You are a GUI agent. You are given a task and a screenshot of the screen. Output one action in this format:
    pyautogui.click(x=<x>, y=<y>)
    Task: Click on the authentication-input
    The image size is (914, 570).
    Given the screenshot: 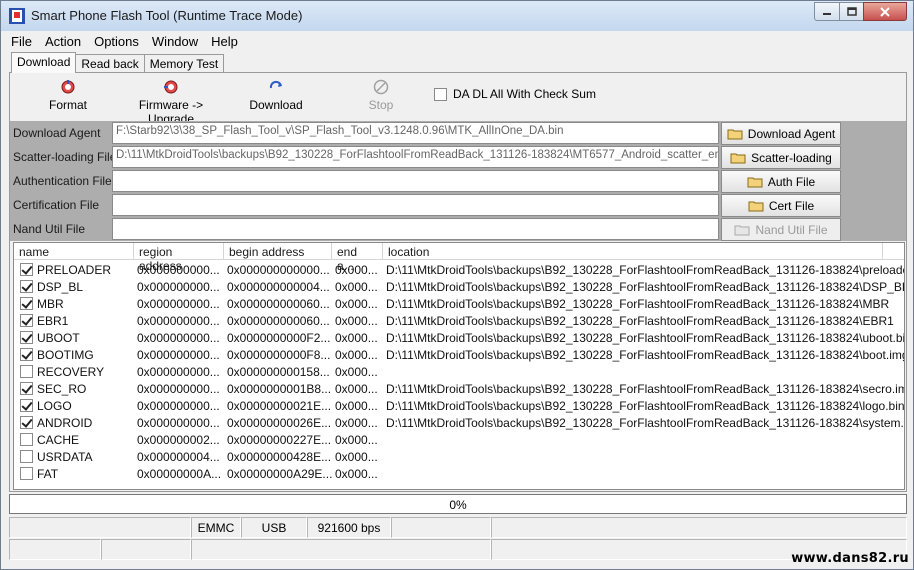 What is the action you would take?
    pyautogui.click(x=415, y=181)
    